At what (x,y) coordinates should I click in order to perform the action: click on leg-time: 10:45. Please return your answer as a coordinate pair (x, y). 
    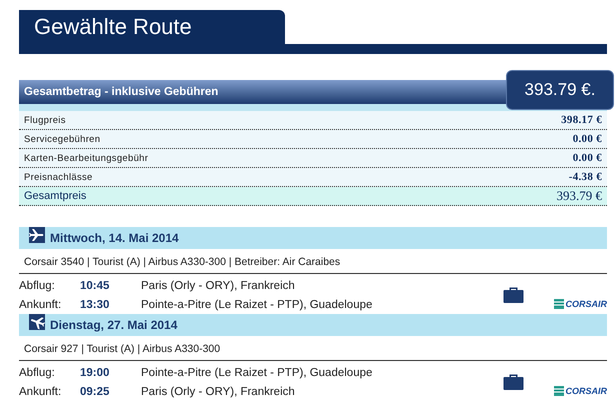
    Looking at the image, I should click on (95, 286).